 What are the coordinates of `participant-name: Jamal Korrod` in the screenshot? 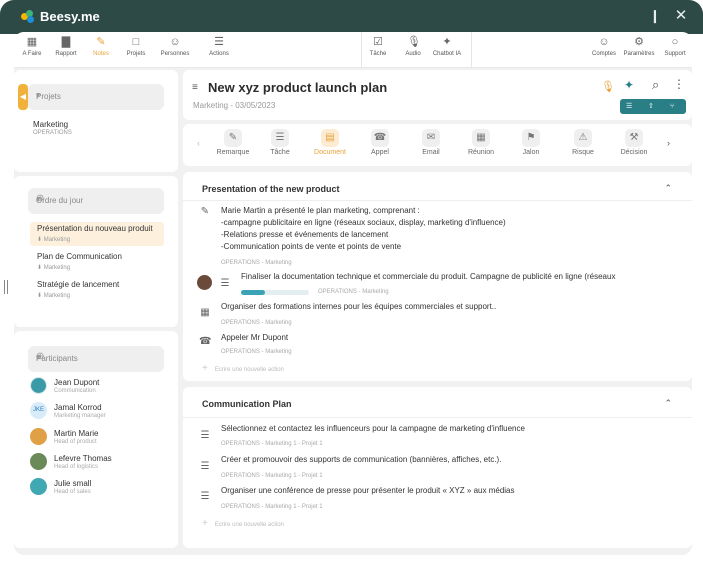 It's located at (78, 407).